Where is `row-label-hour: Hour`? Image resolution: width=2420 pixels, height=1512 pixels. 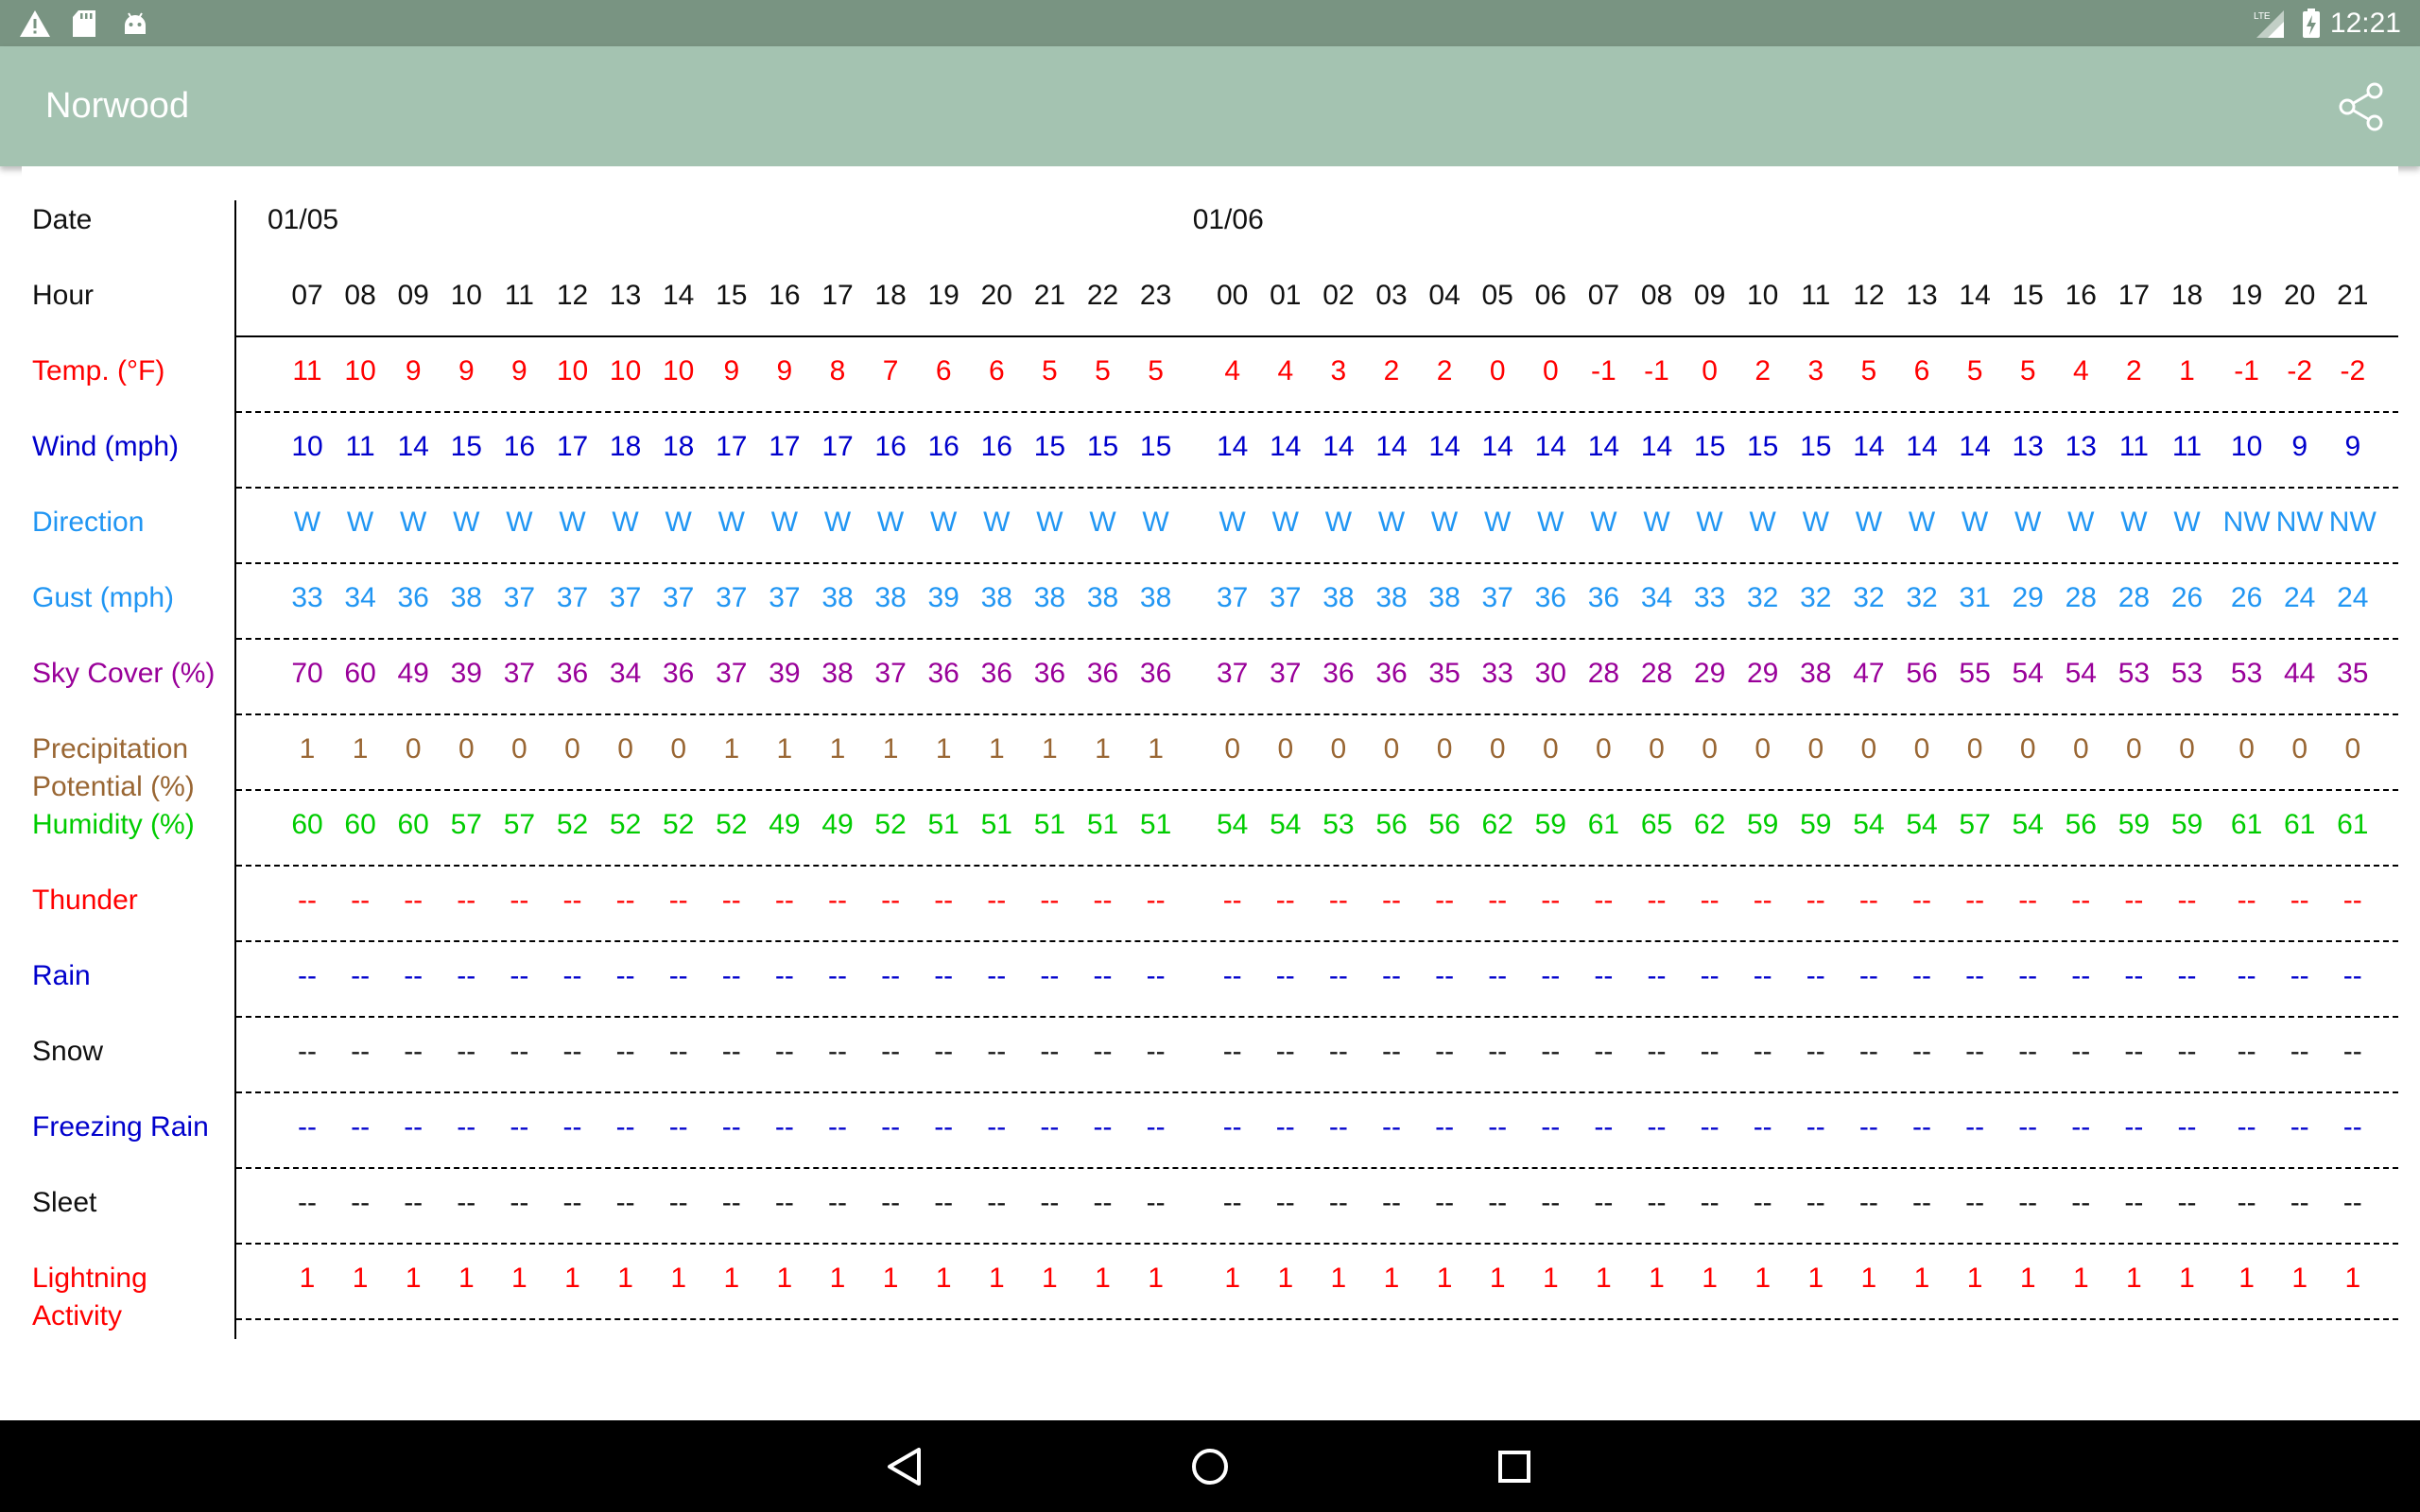 row-label-hour: Hour is located at coordinates (63, 295).